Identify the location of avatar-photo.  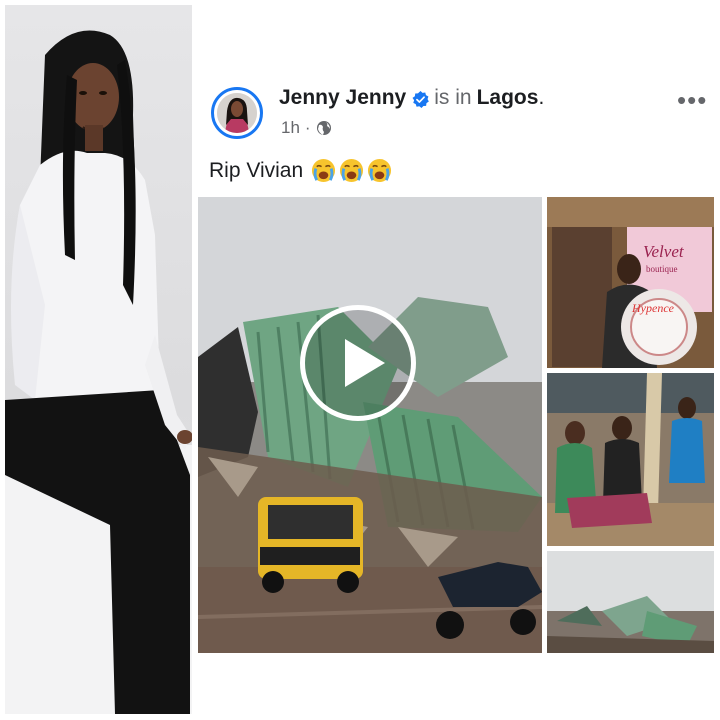
(237, 113).